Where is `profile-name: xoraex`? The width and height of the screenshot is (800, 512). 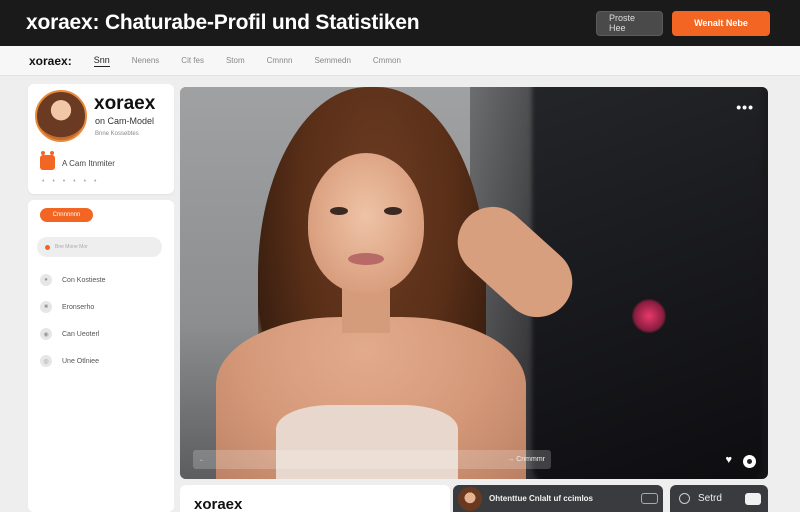
profile-name: xoraex is located at coordinates (125, 103).